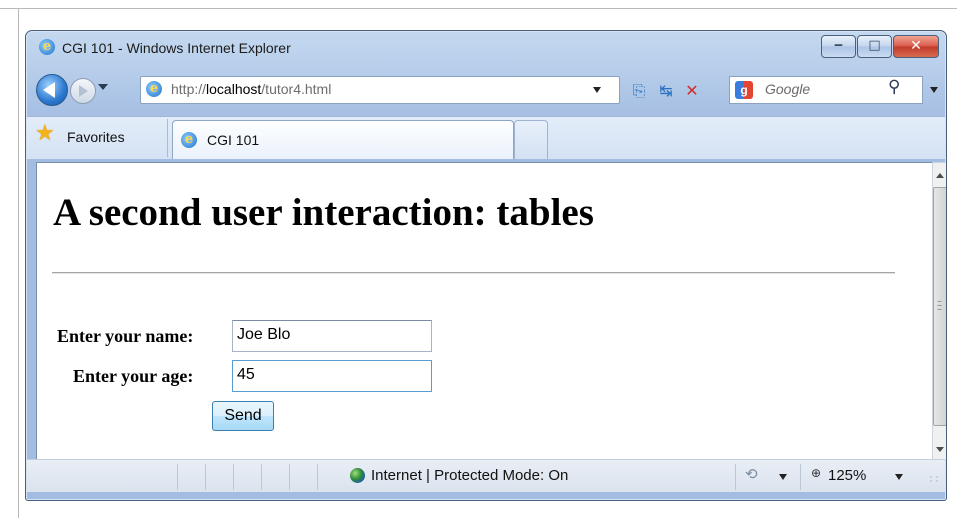  What do you see at coordinates (234, 89) in the screenshot?
I see `url-host: localhost` at bounding box center [234, 89].